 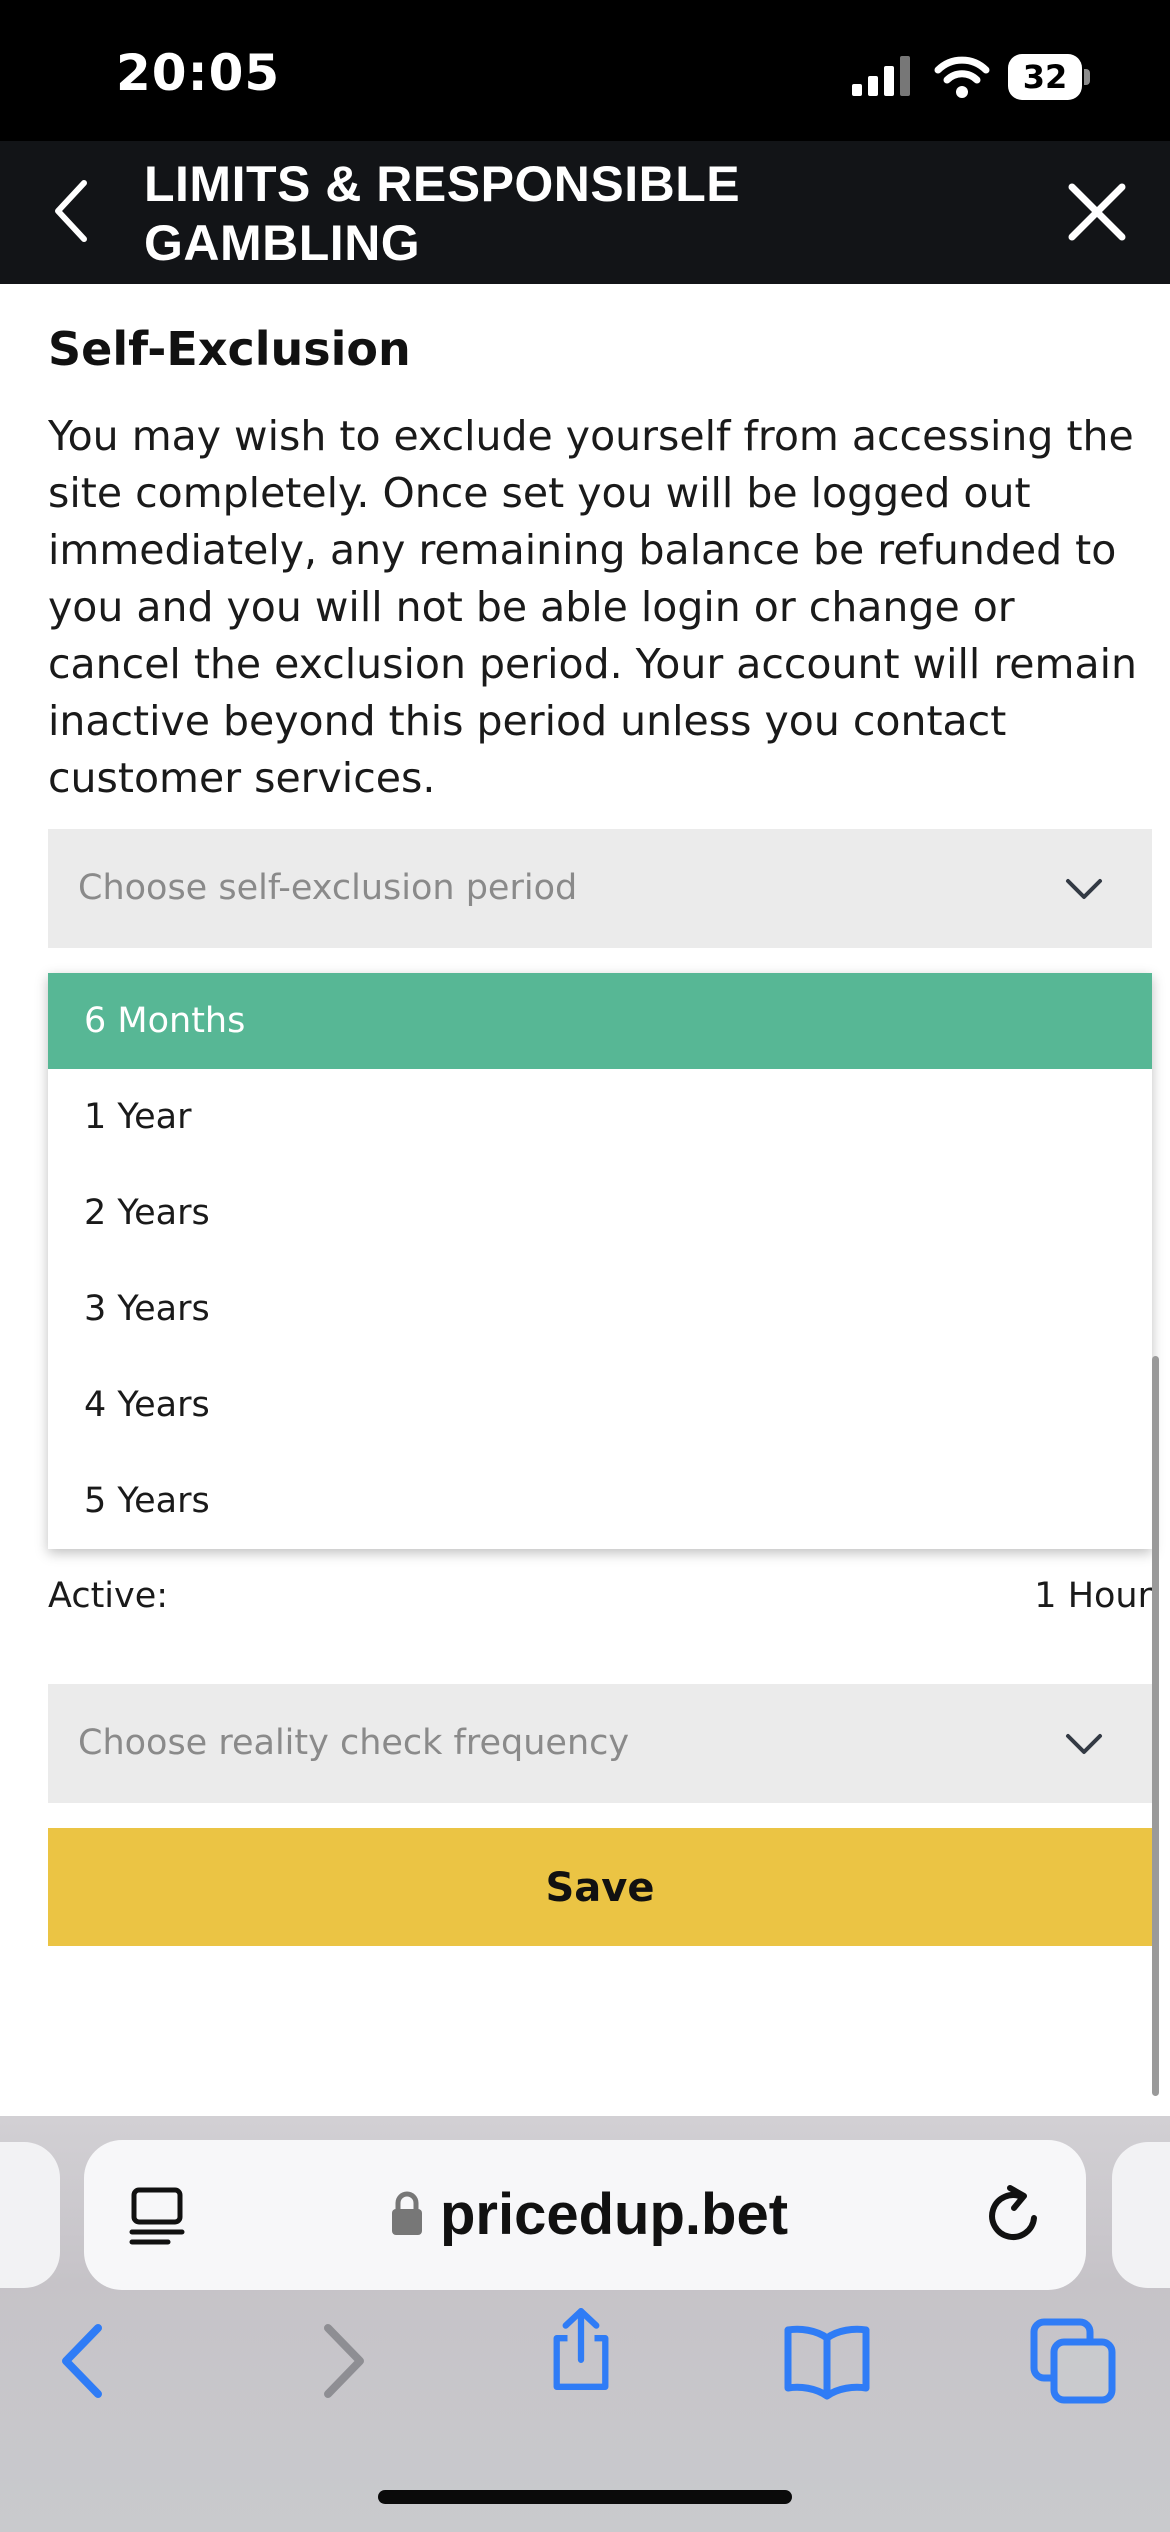 I want to click on back-icon, so click(x=74, y=211).